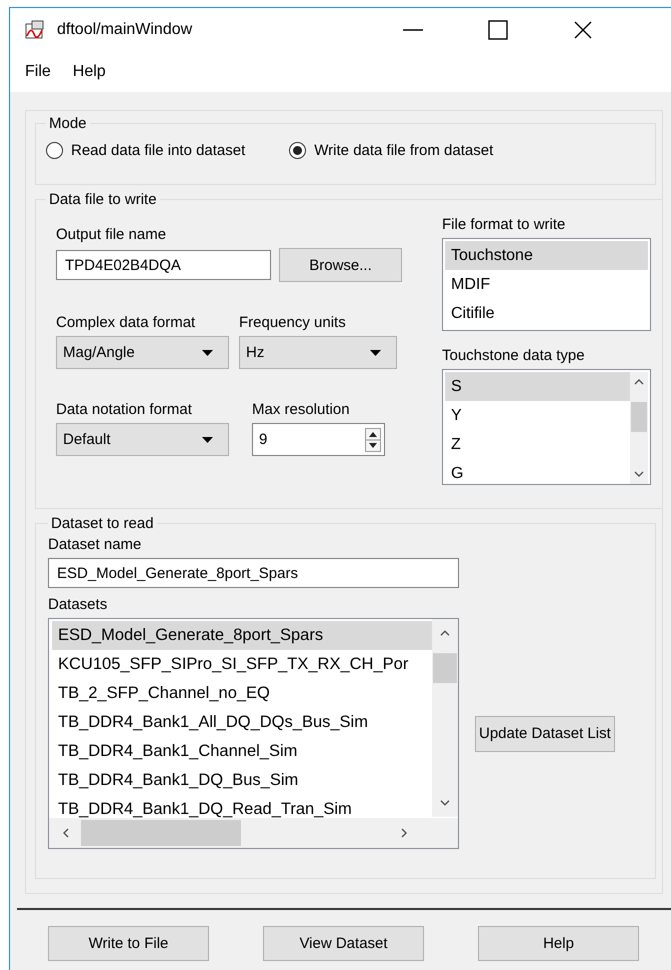 The image size is (671, 970). I want to click on list-item: S, so click(537, 386).